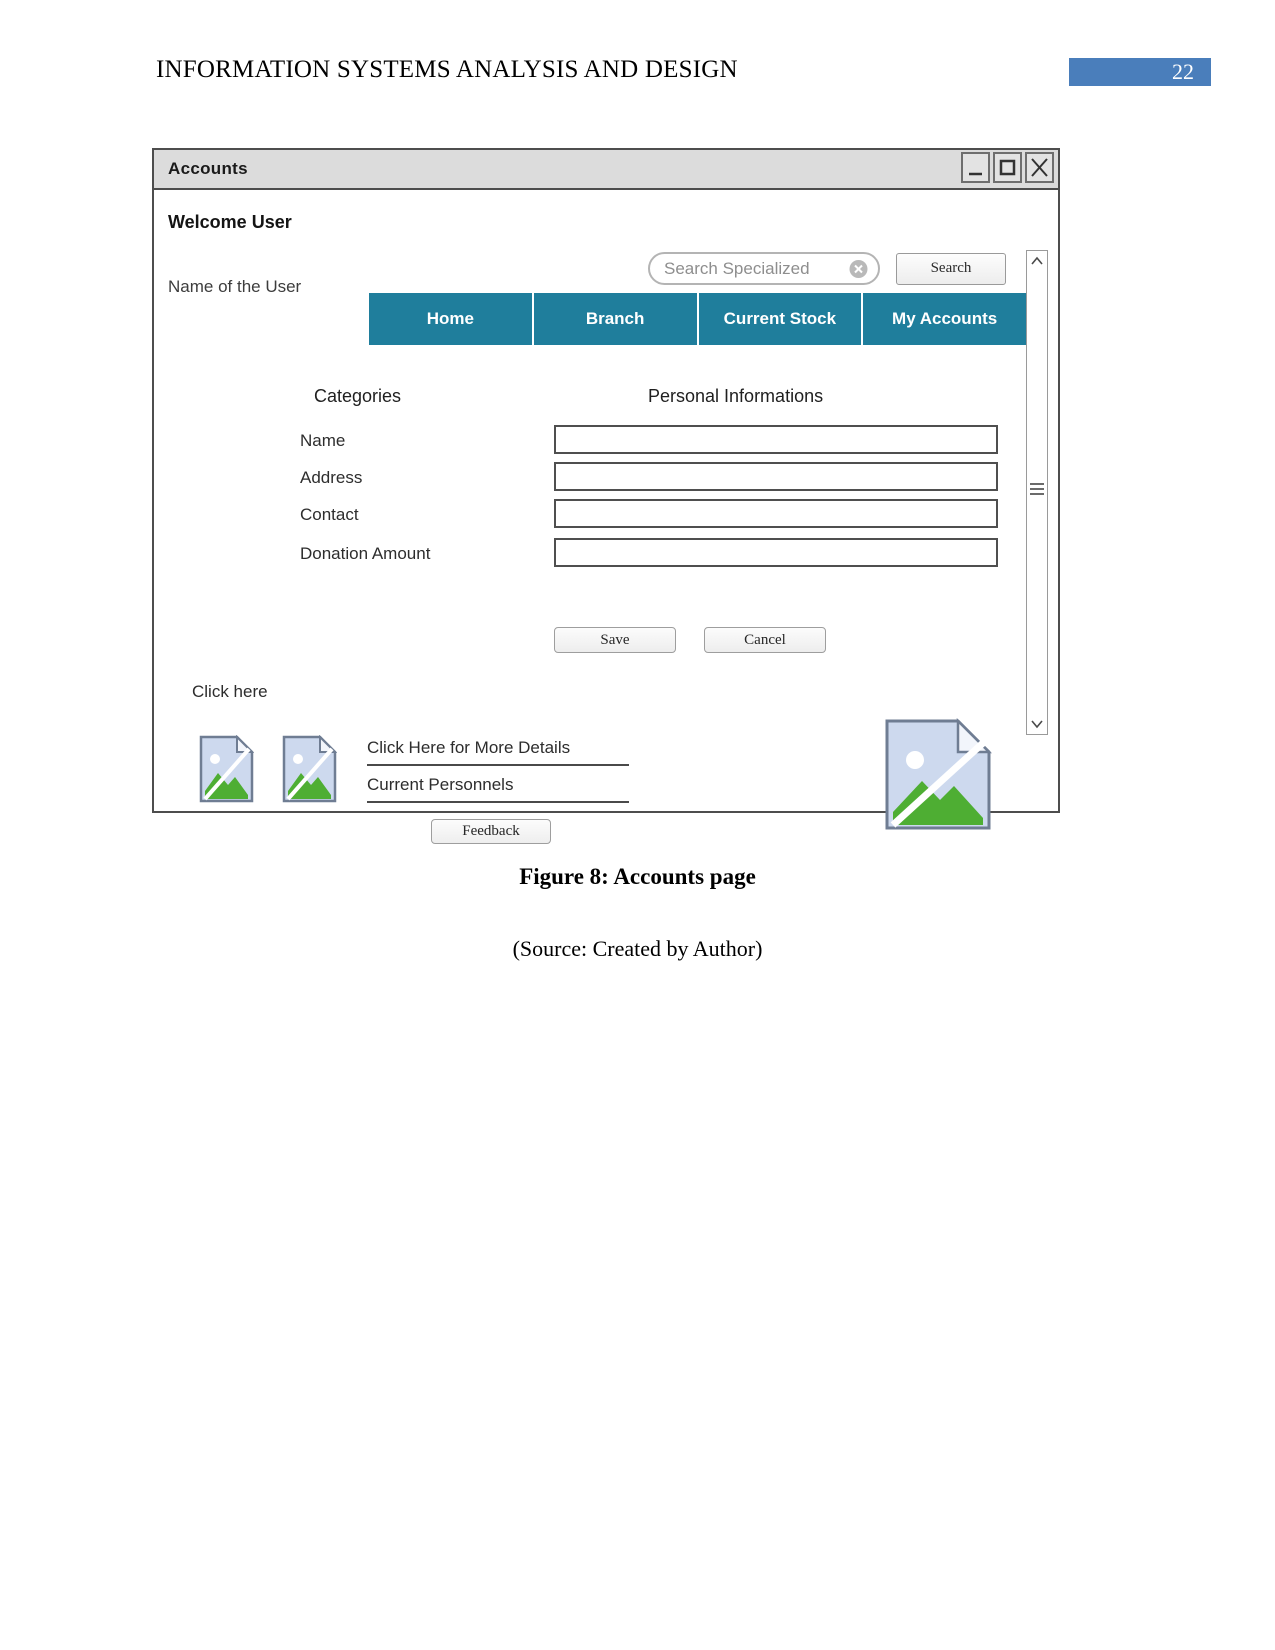 This screenshot has height=1650, width=1275. What do you see at coordinates (208, 168) in the screenshot?
I see `window-title: Accounts` at bounding box center [208, 168].